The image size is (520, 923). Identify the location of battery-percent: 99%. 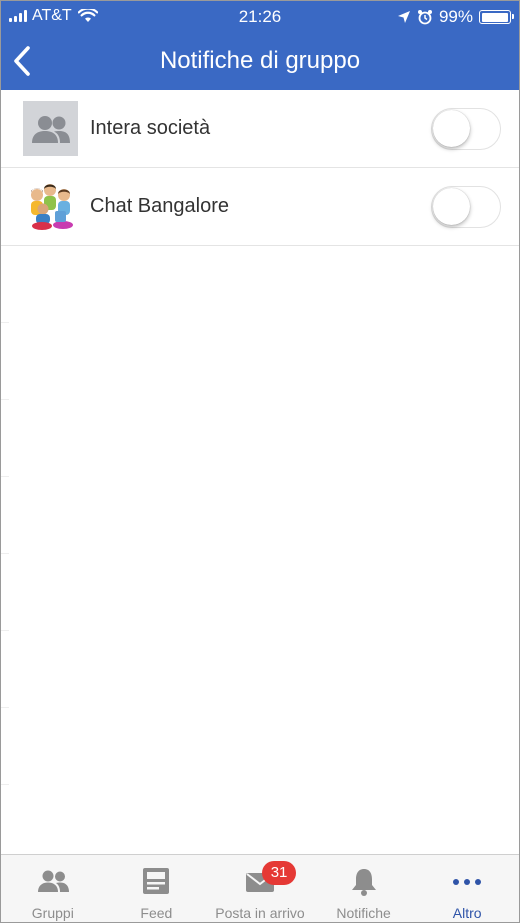
(455, 16).